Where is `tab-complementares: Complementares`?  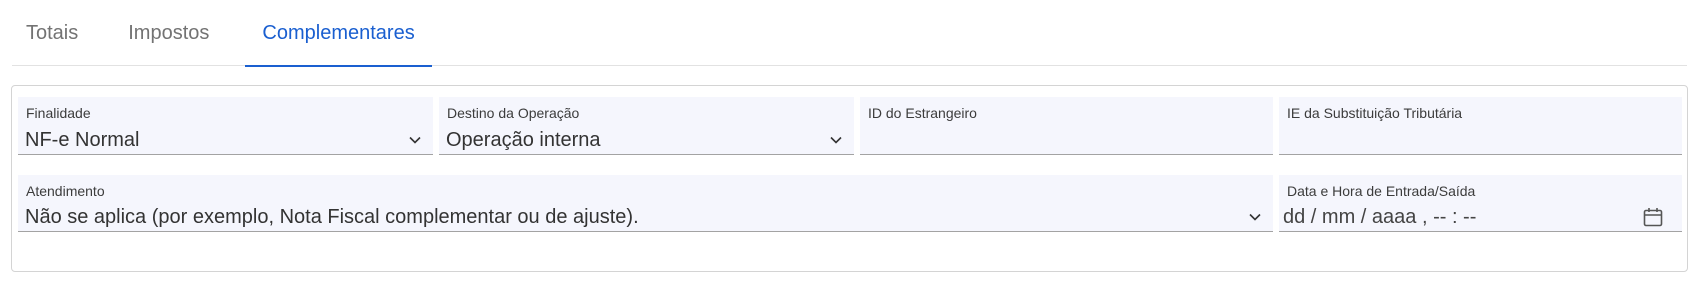 tab-complementares: Complementares is located at coordinates (339, 33).